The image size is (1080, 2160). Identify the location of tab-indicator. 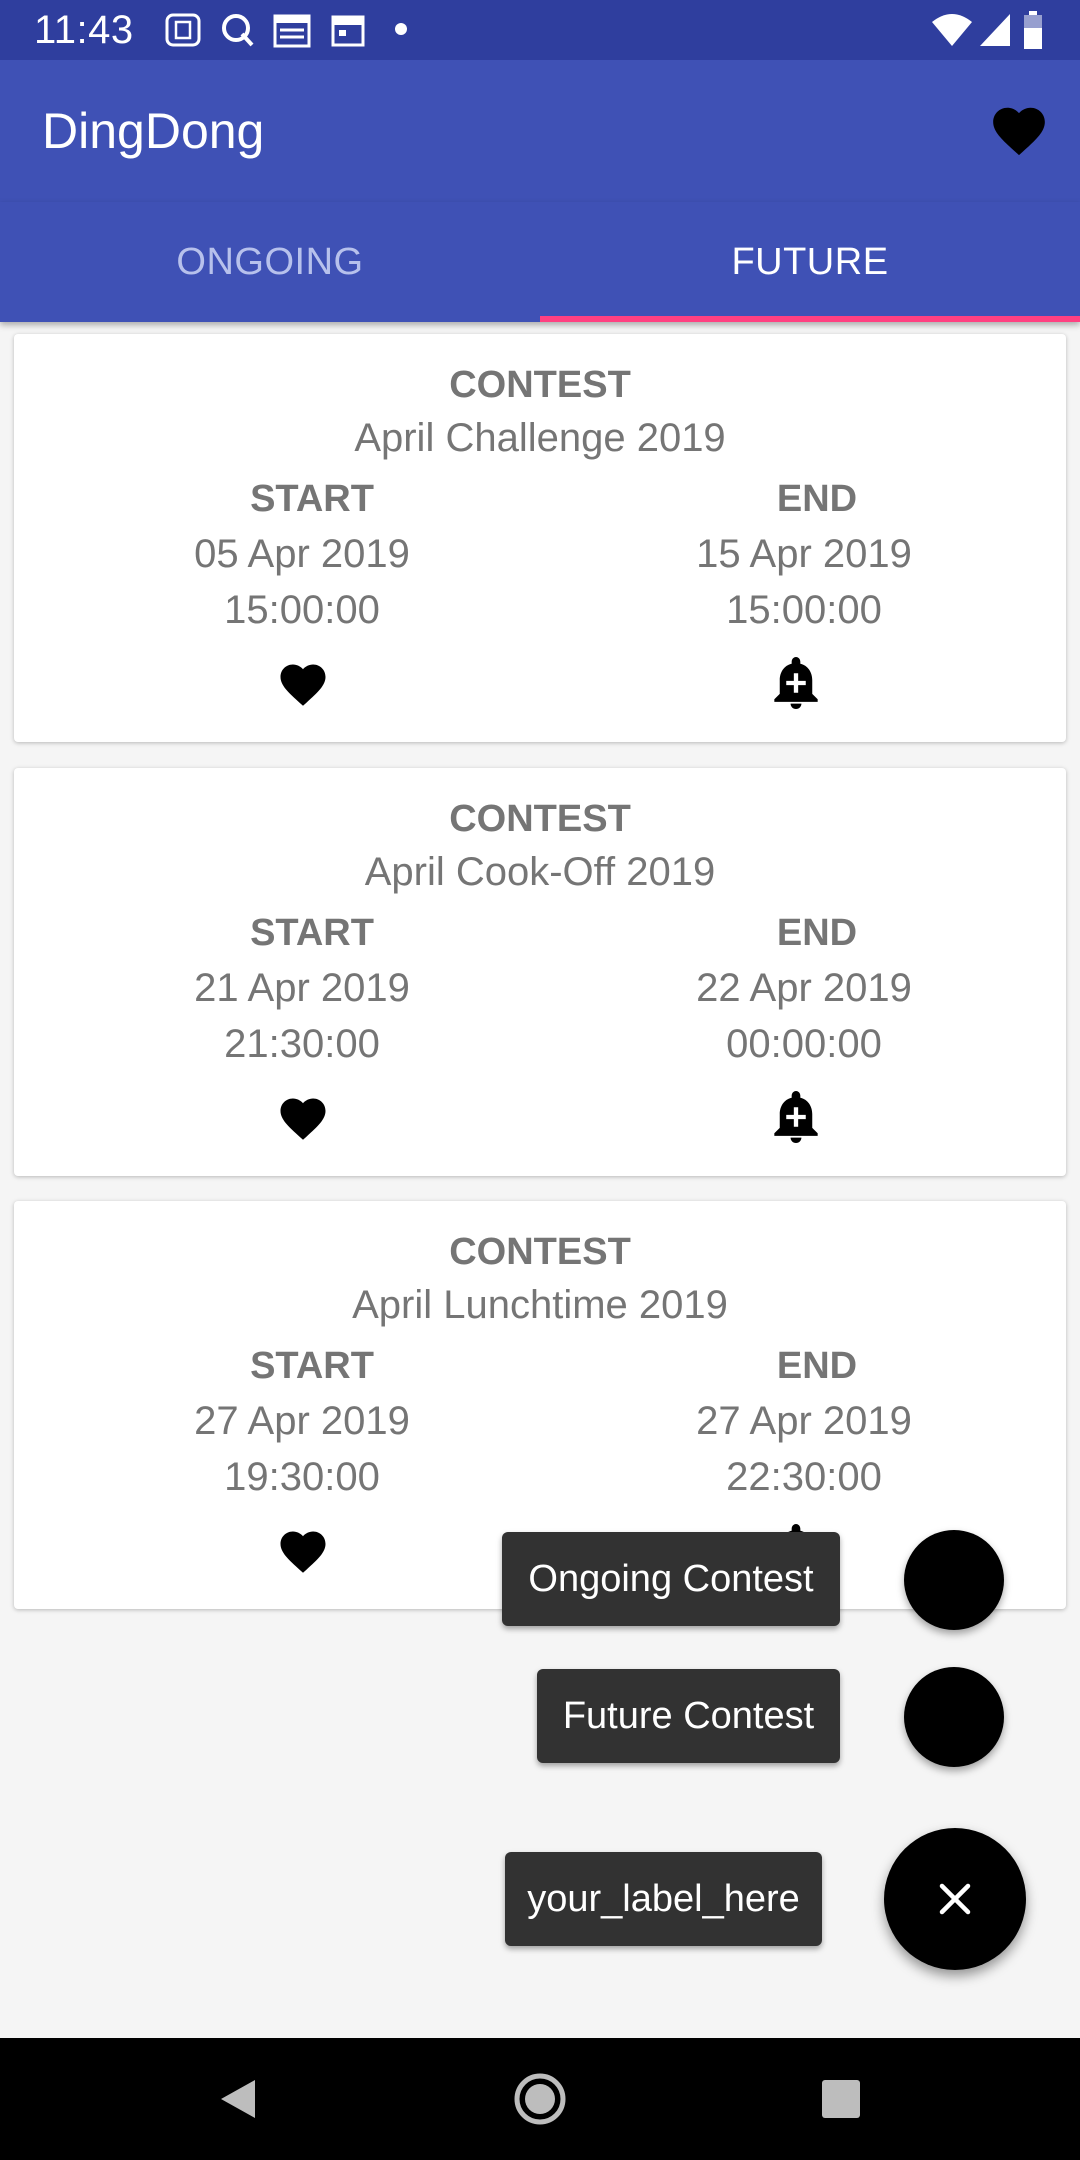
(810, 319).